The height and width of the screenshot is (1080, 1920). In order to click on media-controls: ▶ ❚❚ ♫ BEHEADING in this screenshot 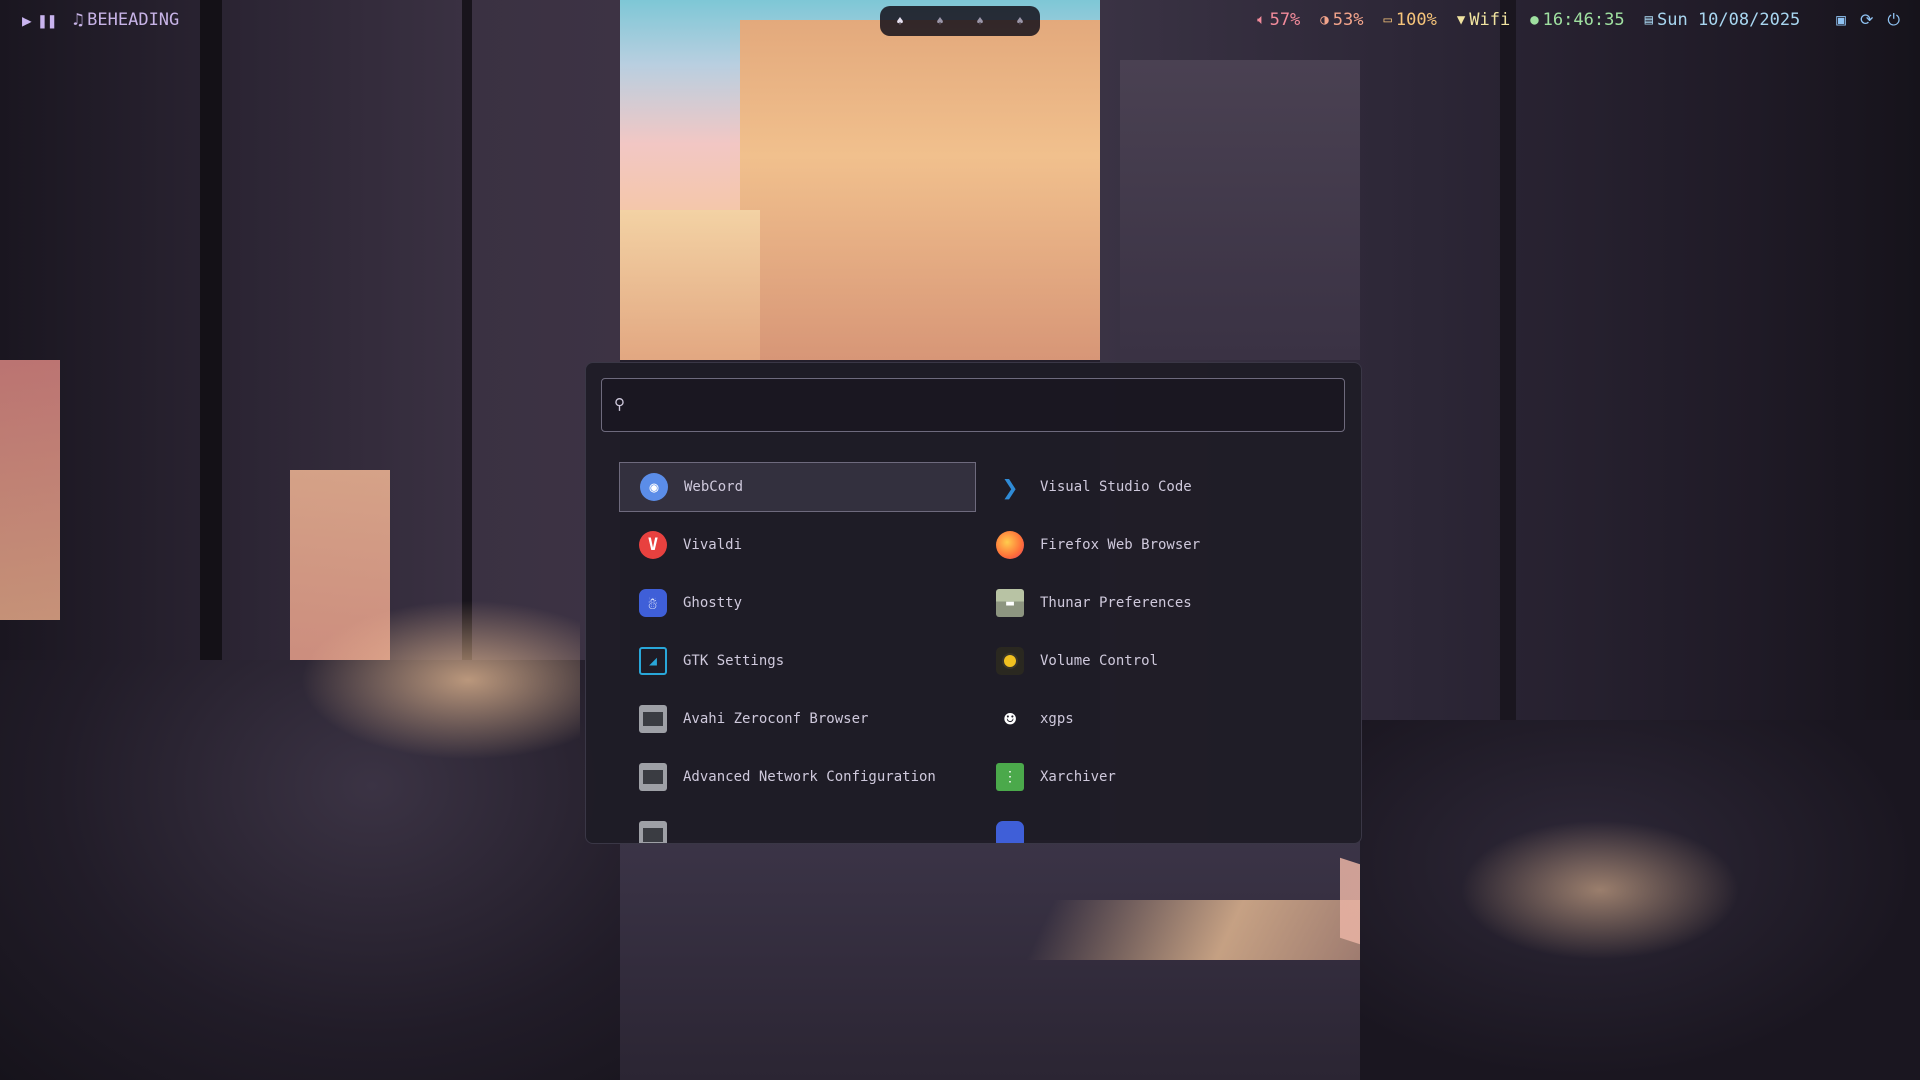, I will do `click(100, 20)`.